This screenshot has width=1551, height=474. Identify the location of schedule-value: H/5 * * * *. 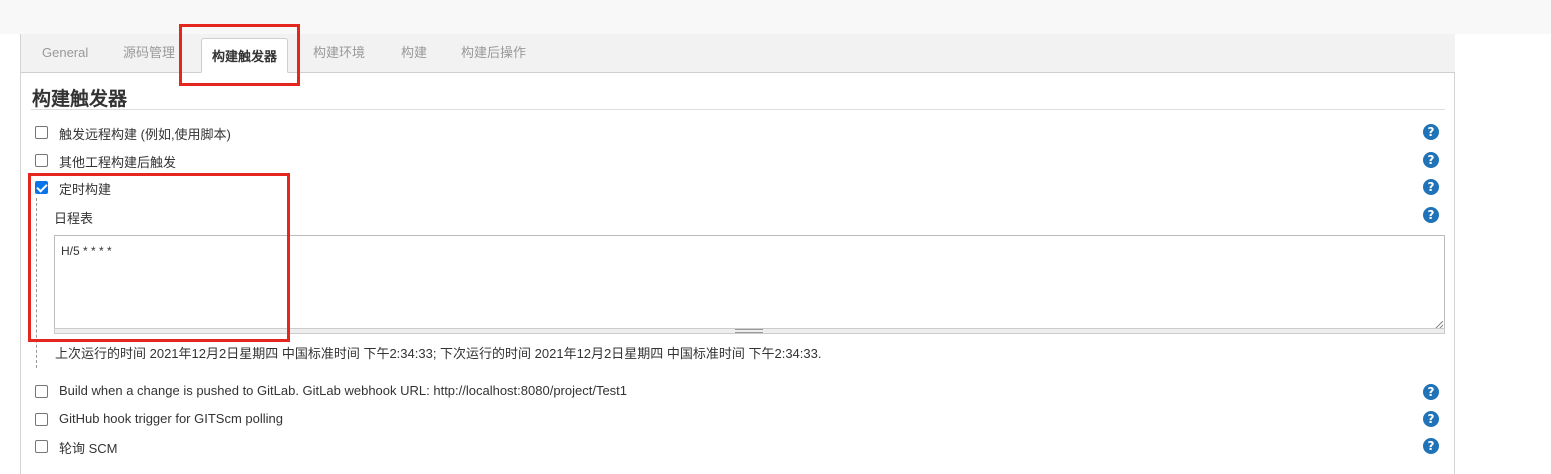
(86, 251).